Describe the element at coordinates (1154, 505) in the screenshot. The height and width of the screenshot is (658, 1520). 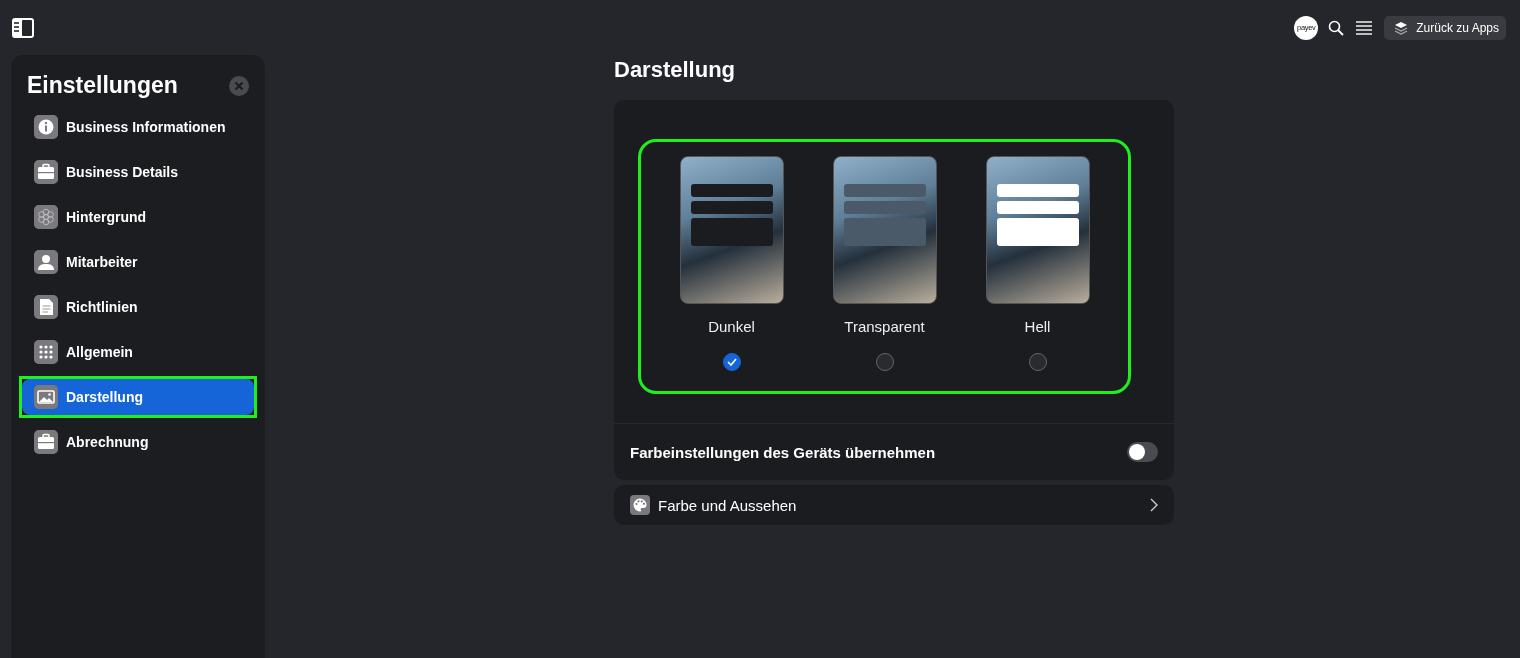
I see `chevron-right-icon` at that location.